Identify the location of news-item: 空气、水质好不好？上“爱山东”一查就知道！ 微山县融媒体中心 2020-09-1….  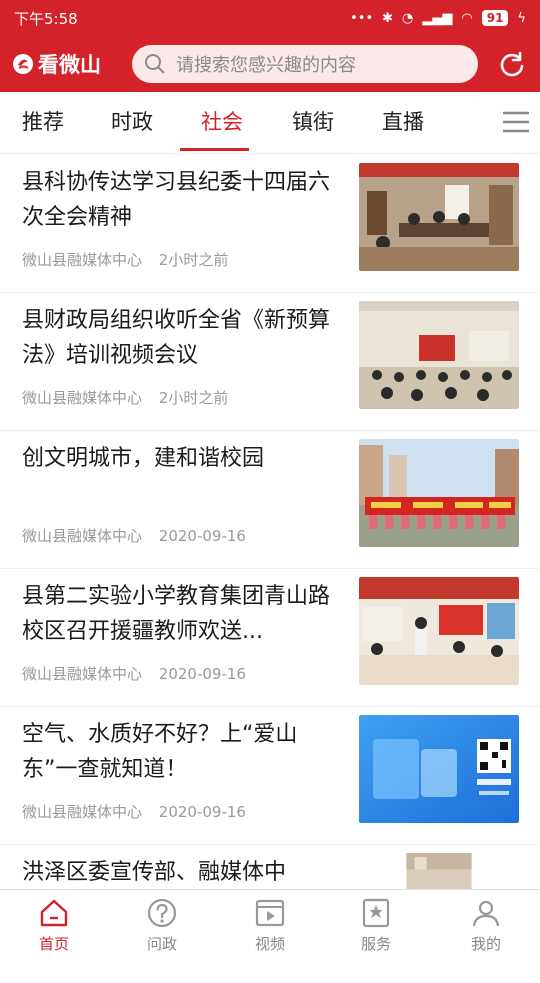
(270, 776).